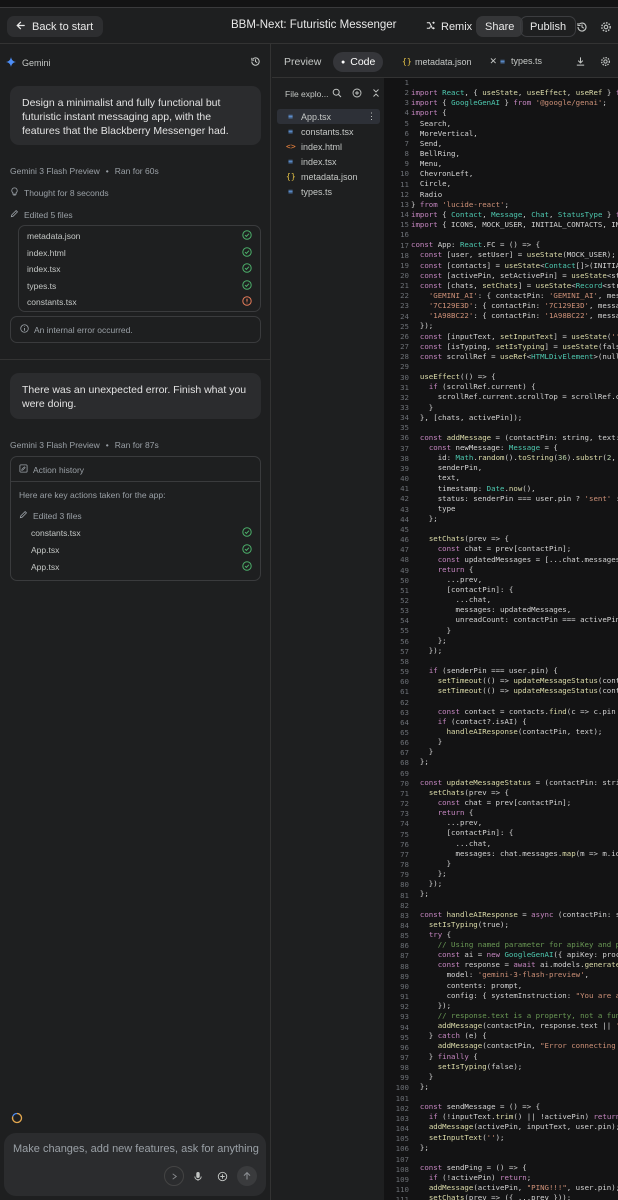  What do you see at coordinates (448, 26) in the screenshot?
I see `remix-button: Remix` at bounding box center [448, 26].